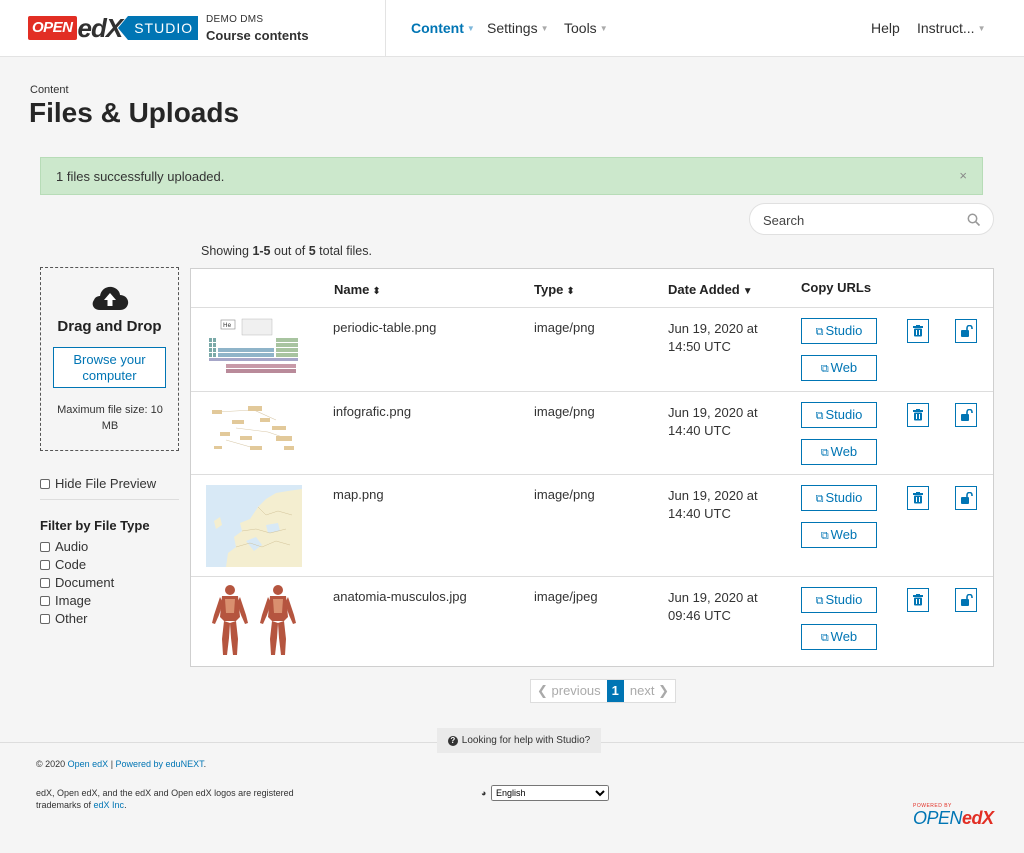 This screenshot has width=1024, height=853. Describe the element at coordinates (963, 175) in the screenshot. I see `close-icon: ×` at that location.